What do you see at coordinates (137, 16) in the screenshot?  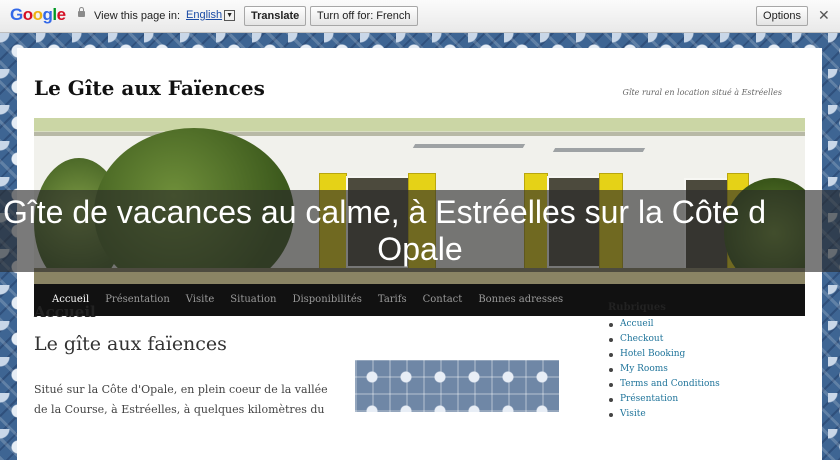 I see `view-page-label: View this page in:` at bounding box center [137, 16].